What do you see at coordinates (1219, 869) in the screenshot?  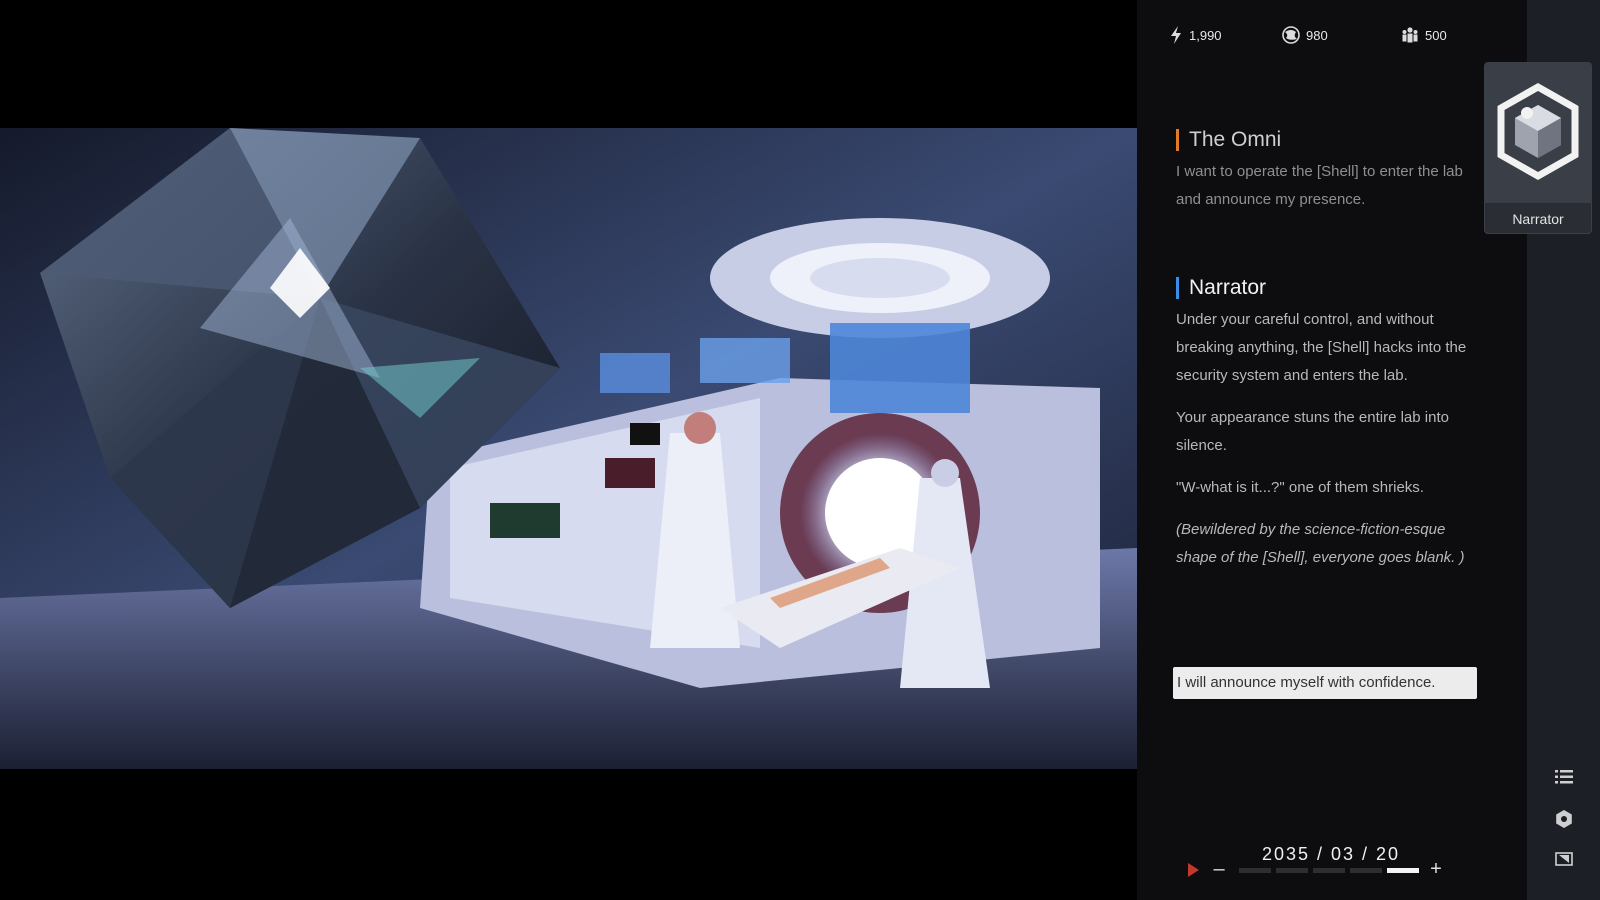 I see `minus-icon: –` at bounding box center [1219, 869].